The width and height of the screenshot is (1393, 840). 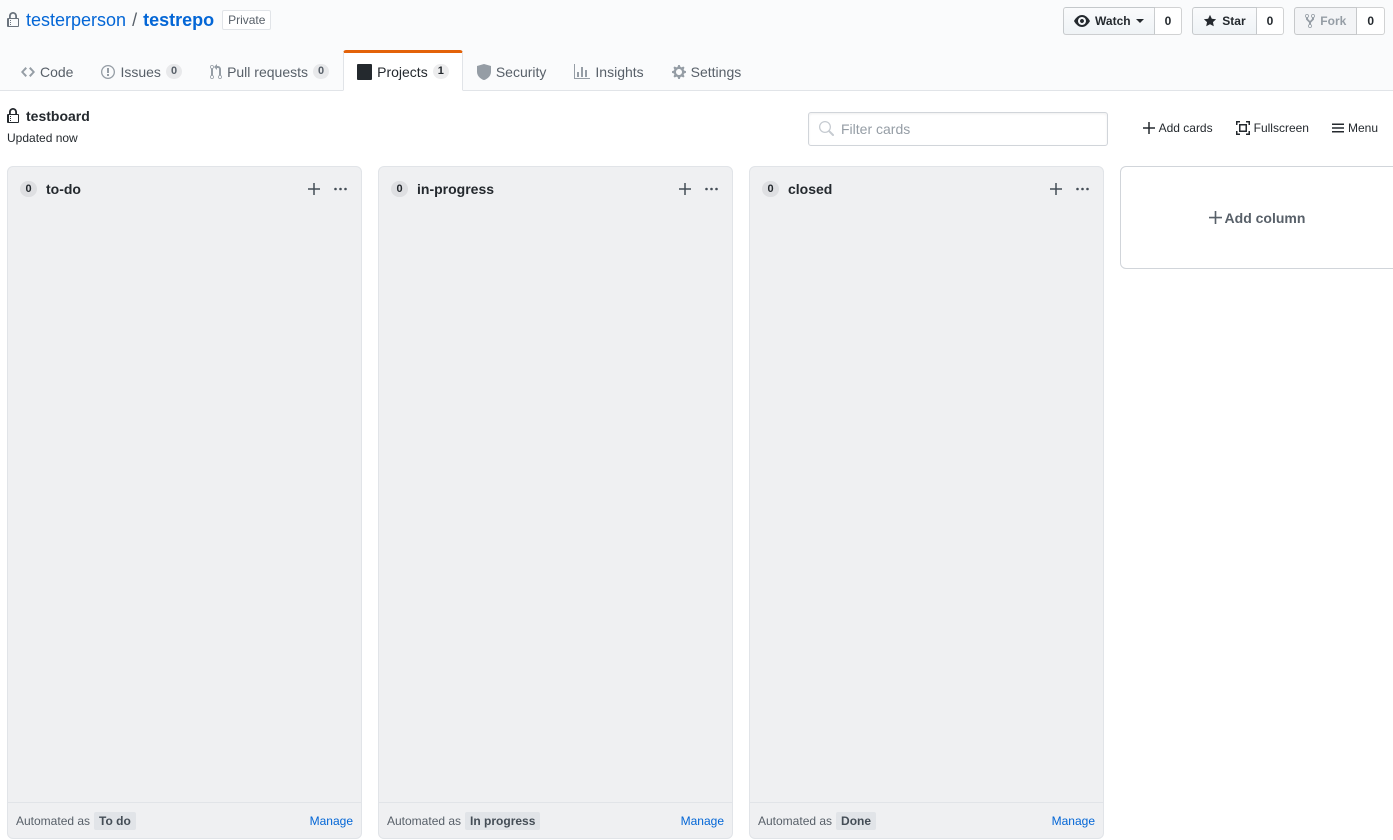 What do you see at coordinates (247, 20) in the screenshot?
I see `private-badge: Private` at bounding box center [247, 20].